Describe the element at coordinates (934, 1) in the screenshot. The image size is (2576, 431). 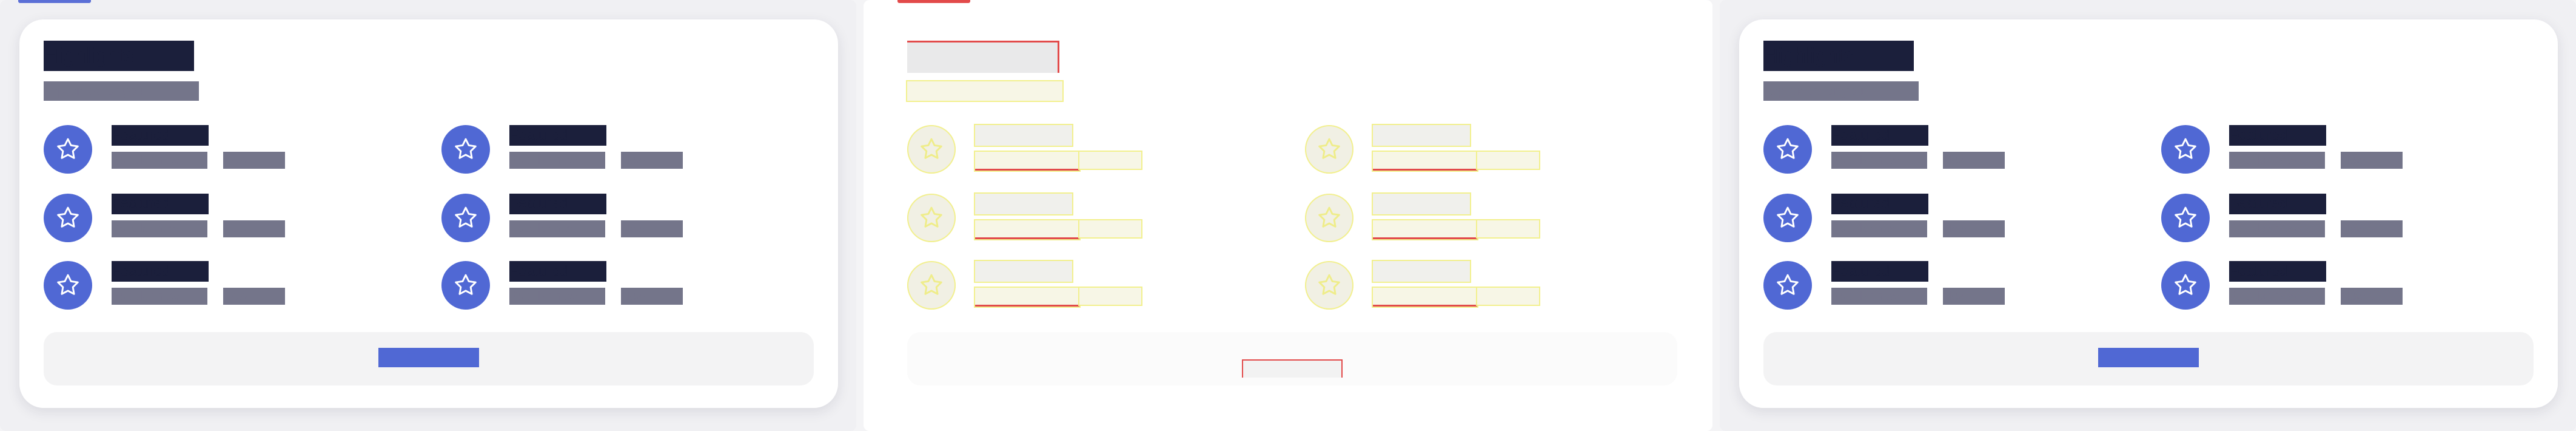
I see `active-tab-indicator` at that location.